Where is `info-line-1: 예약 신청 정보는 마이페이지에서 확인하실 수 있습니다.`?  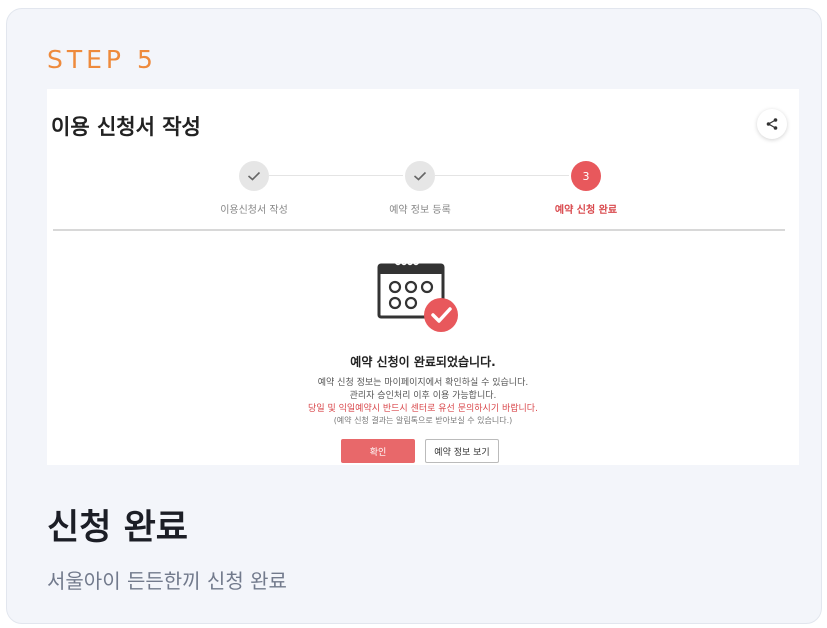
info-line-1: 예약 신청 정보는 마이페이지에서 확인하실 수 있습니다. is located at coordinates (423, 383).